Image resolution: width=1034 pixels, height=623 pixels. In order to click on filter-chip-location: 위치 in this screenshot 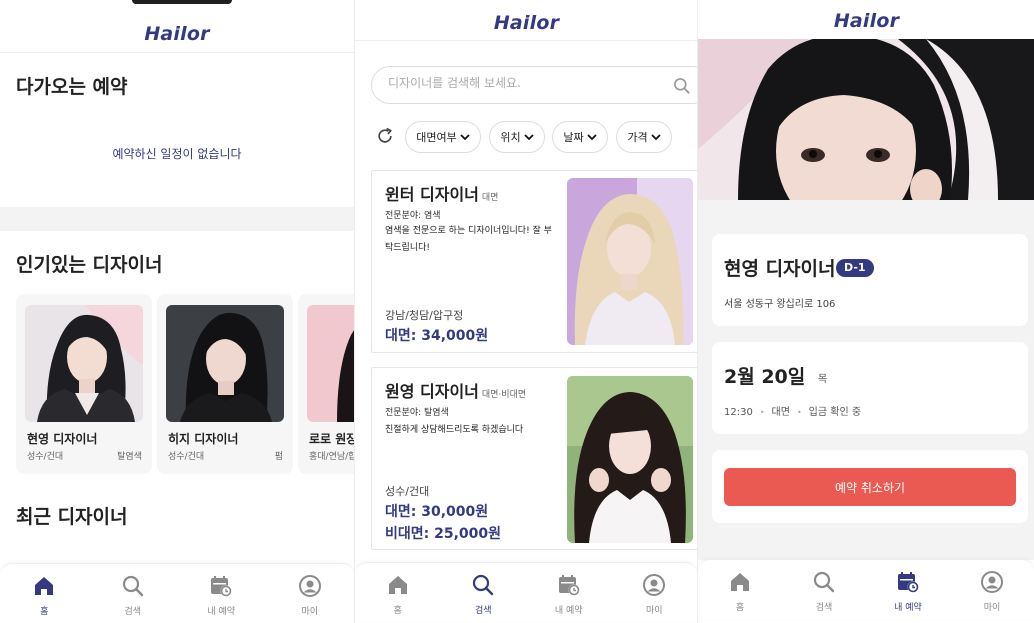, I will do `click(517, 137)`.